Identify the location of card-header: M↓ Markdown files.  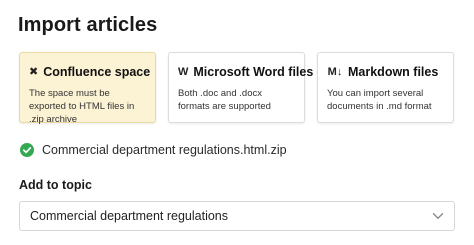
(385, 72).